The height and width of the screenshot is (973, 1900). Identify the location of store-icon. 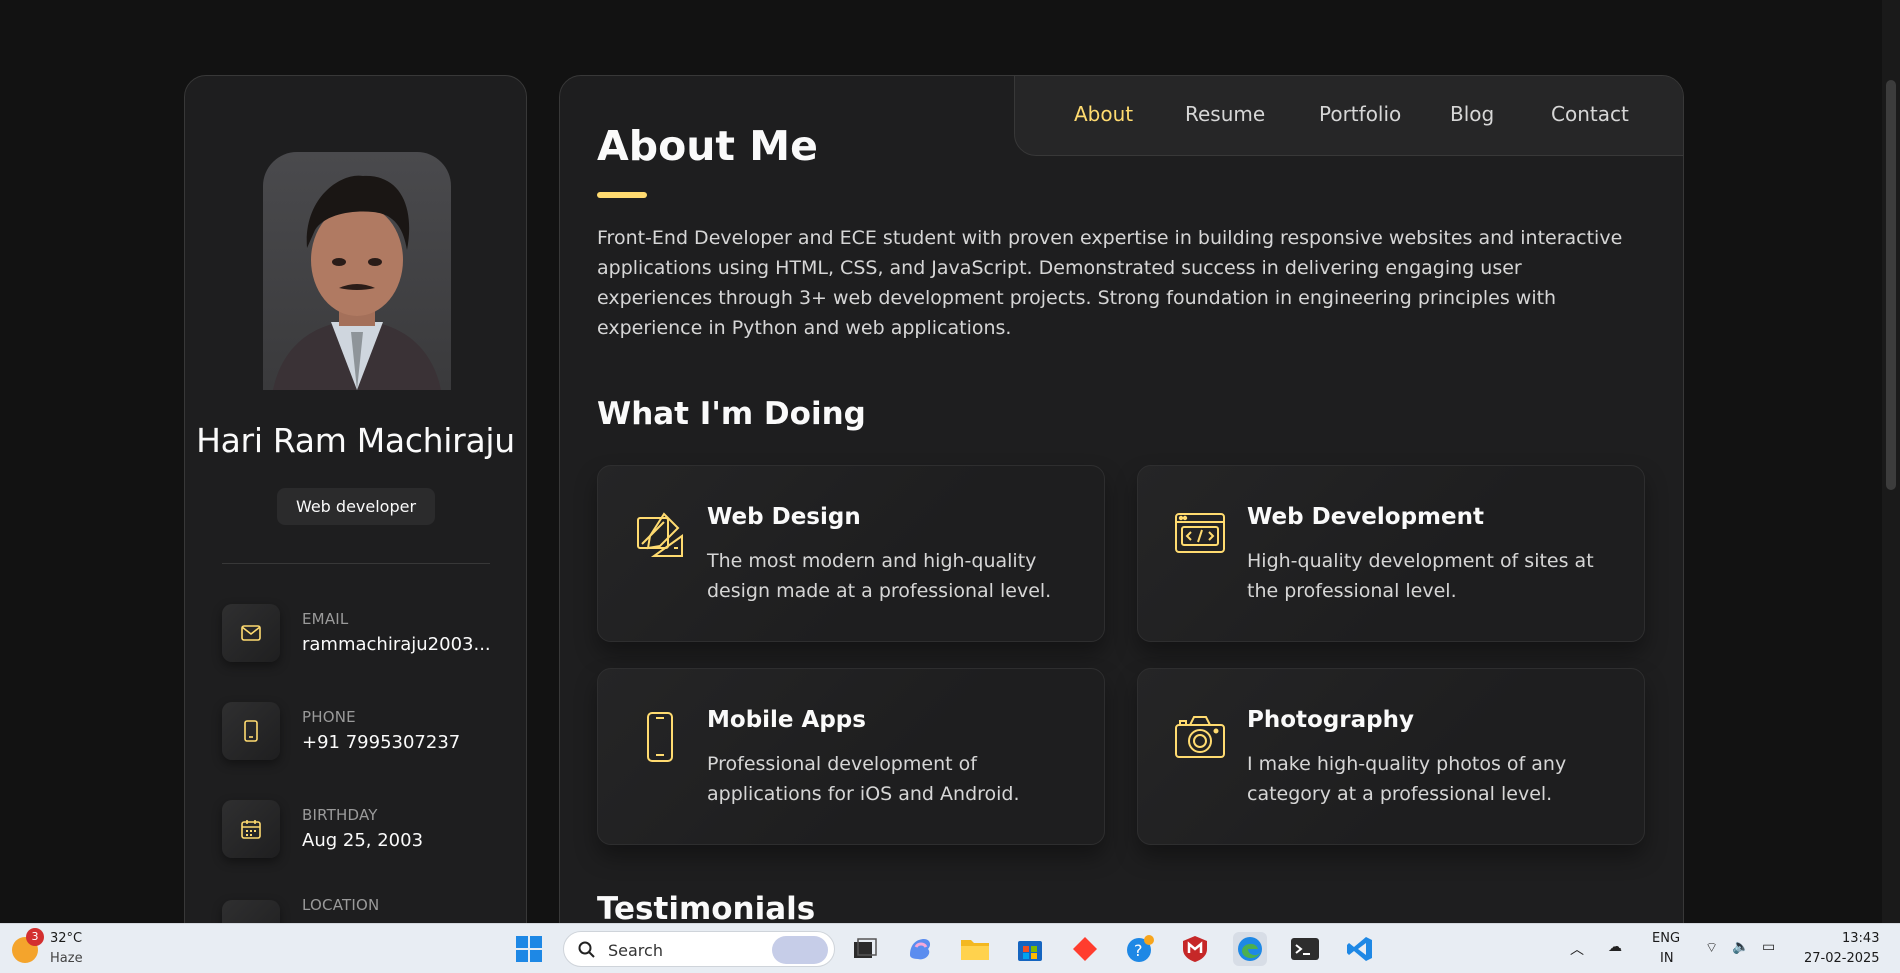
(1030, 949).